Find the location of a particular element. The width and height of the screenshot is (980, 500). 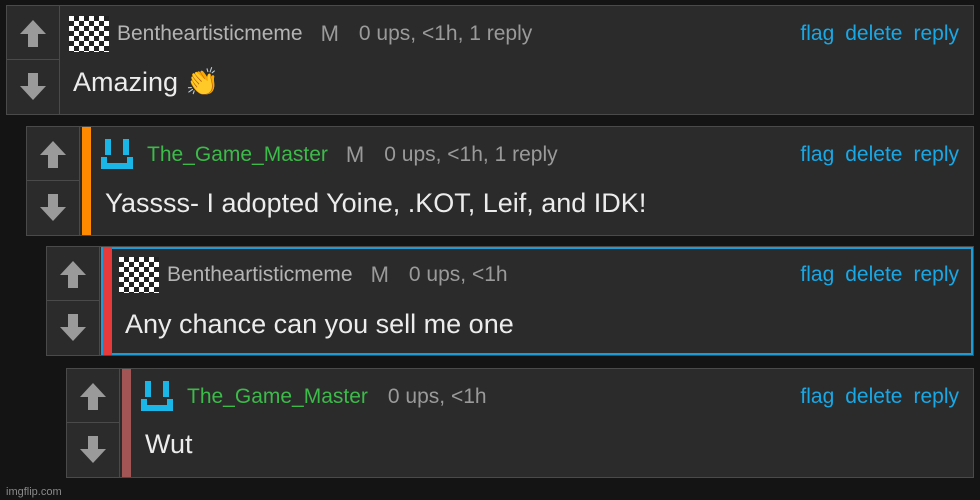

comment-text: Amazing 👏 is located at coordinates (146, 82).